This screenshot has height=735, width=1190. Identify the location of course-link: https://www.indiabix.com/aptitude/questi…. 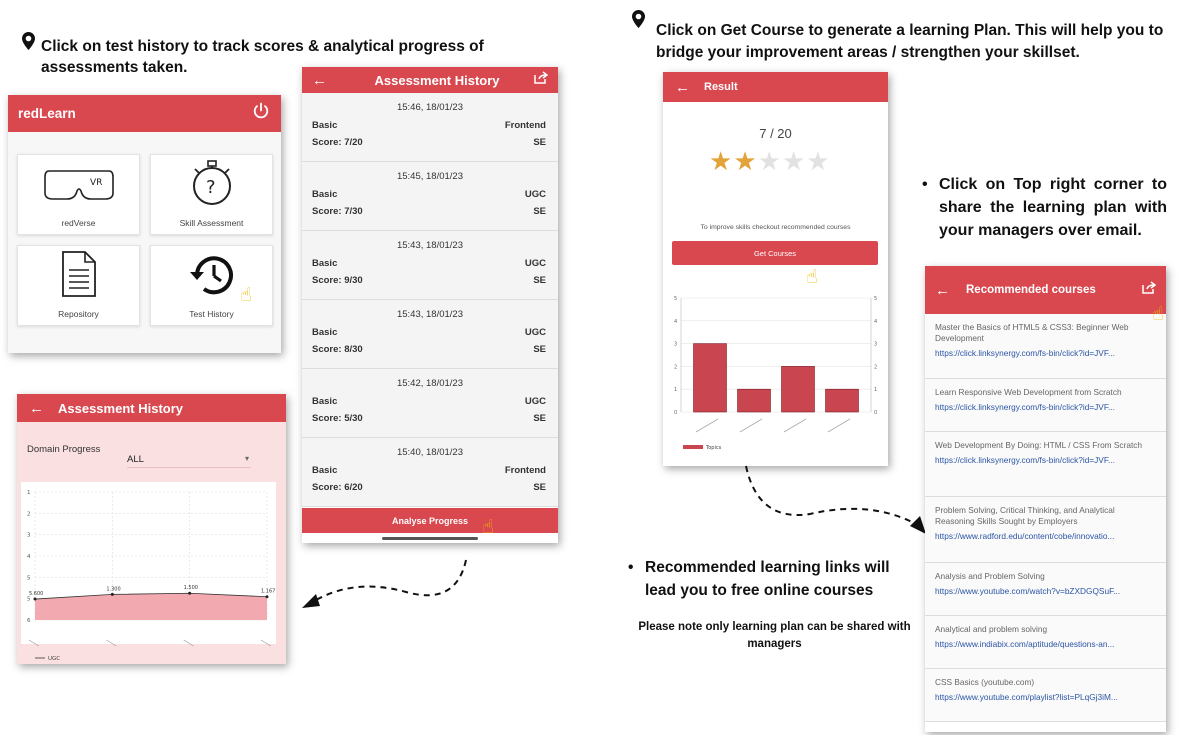
(1045, 644).